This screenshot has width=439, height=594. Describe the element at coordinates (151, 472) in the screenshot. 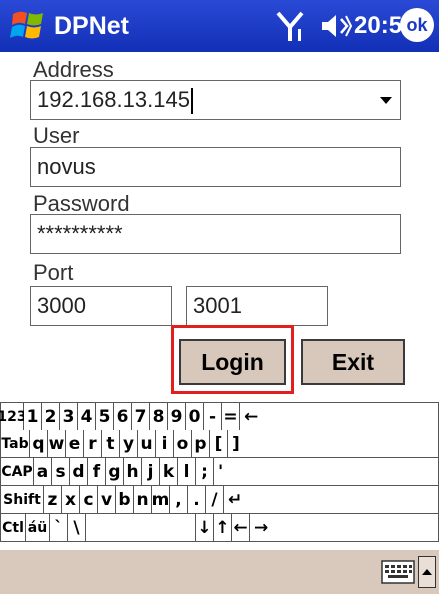

I see `key-j: j` at that location.